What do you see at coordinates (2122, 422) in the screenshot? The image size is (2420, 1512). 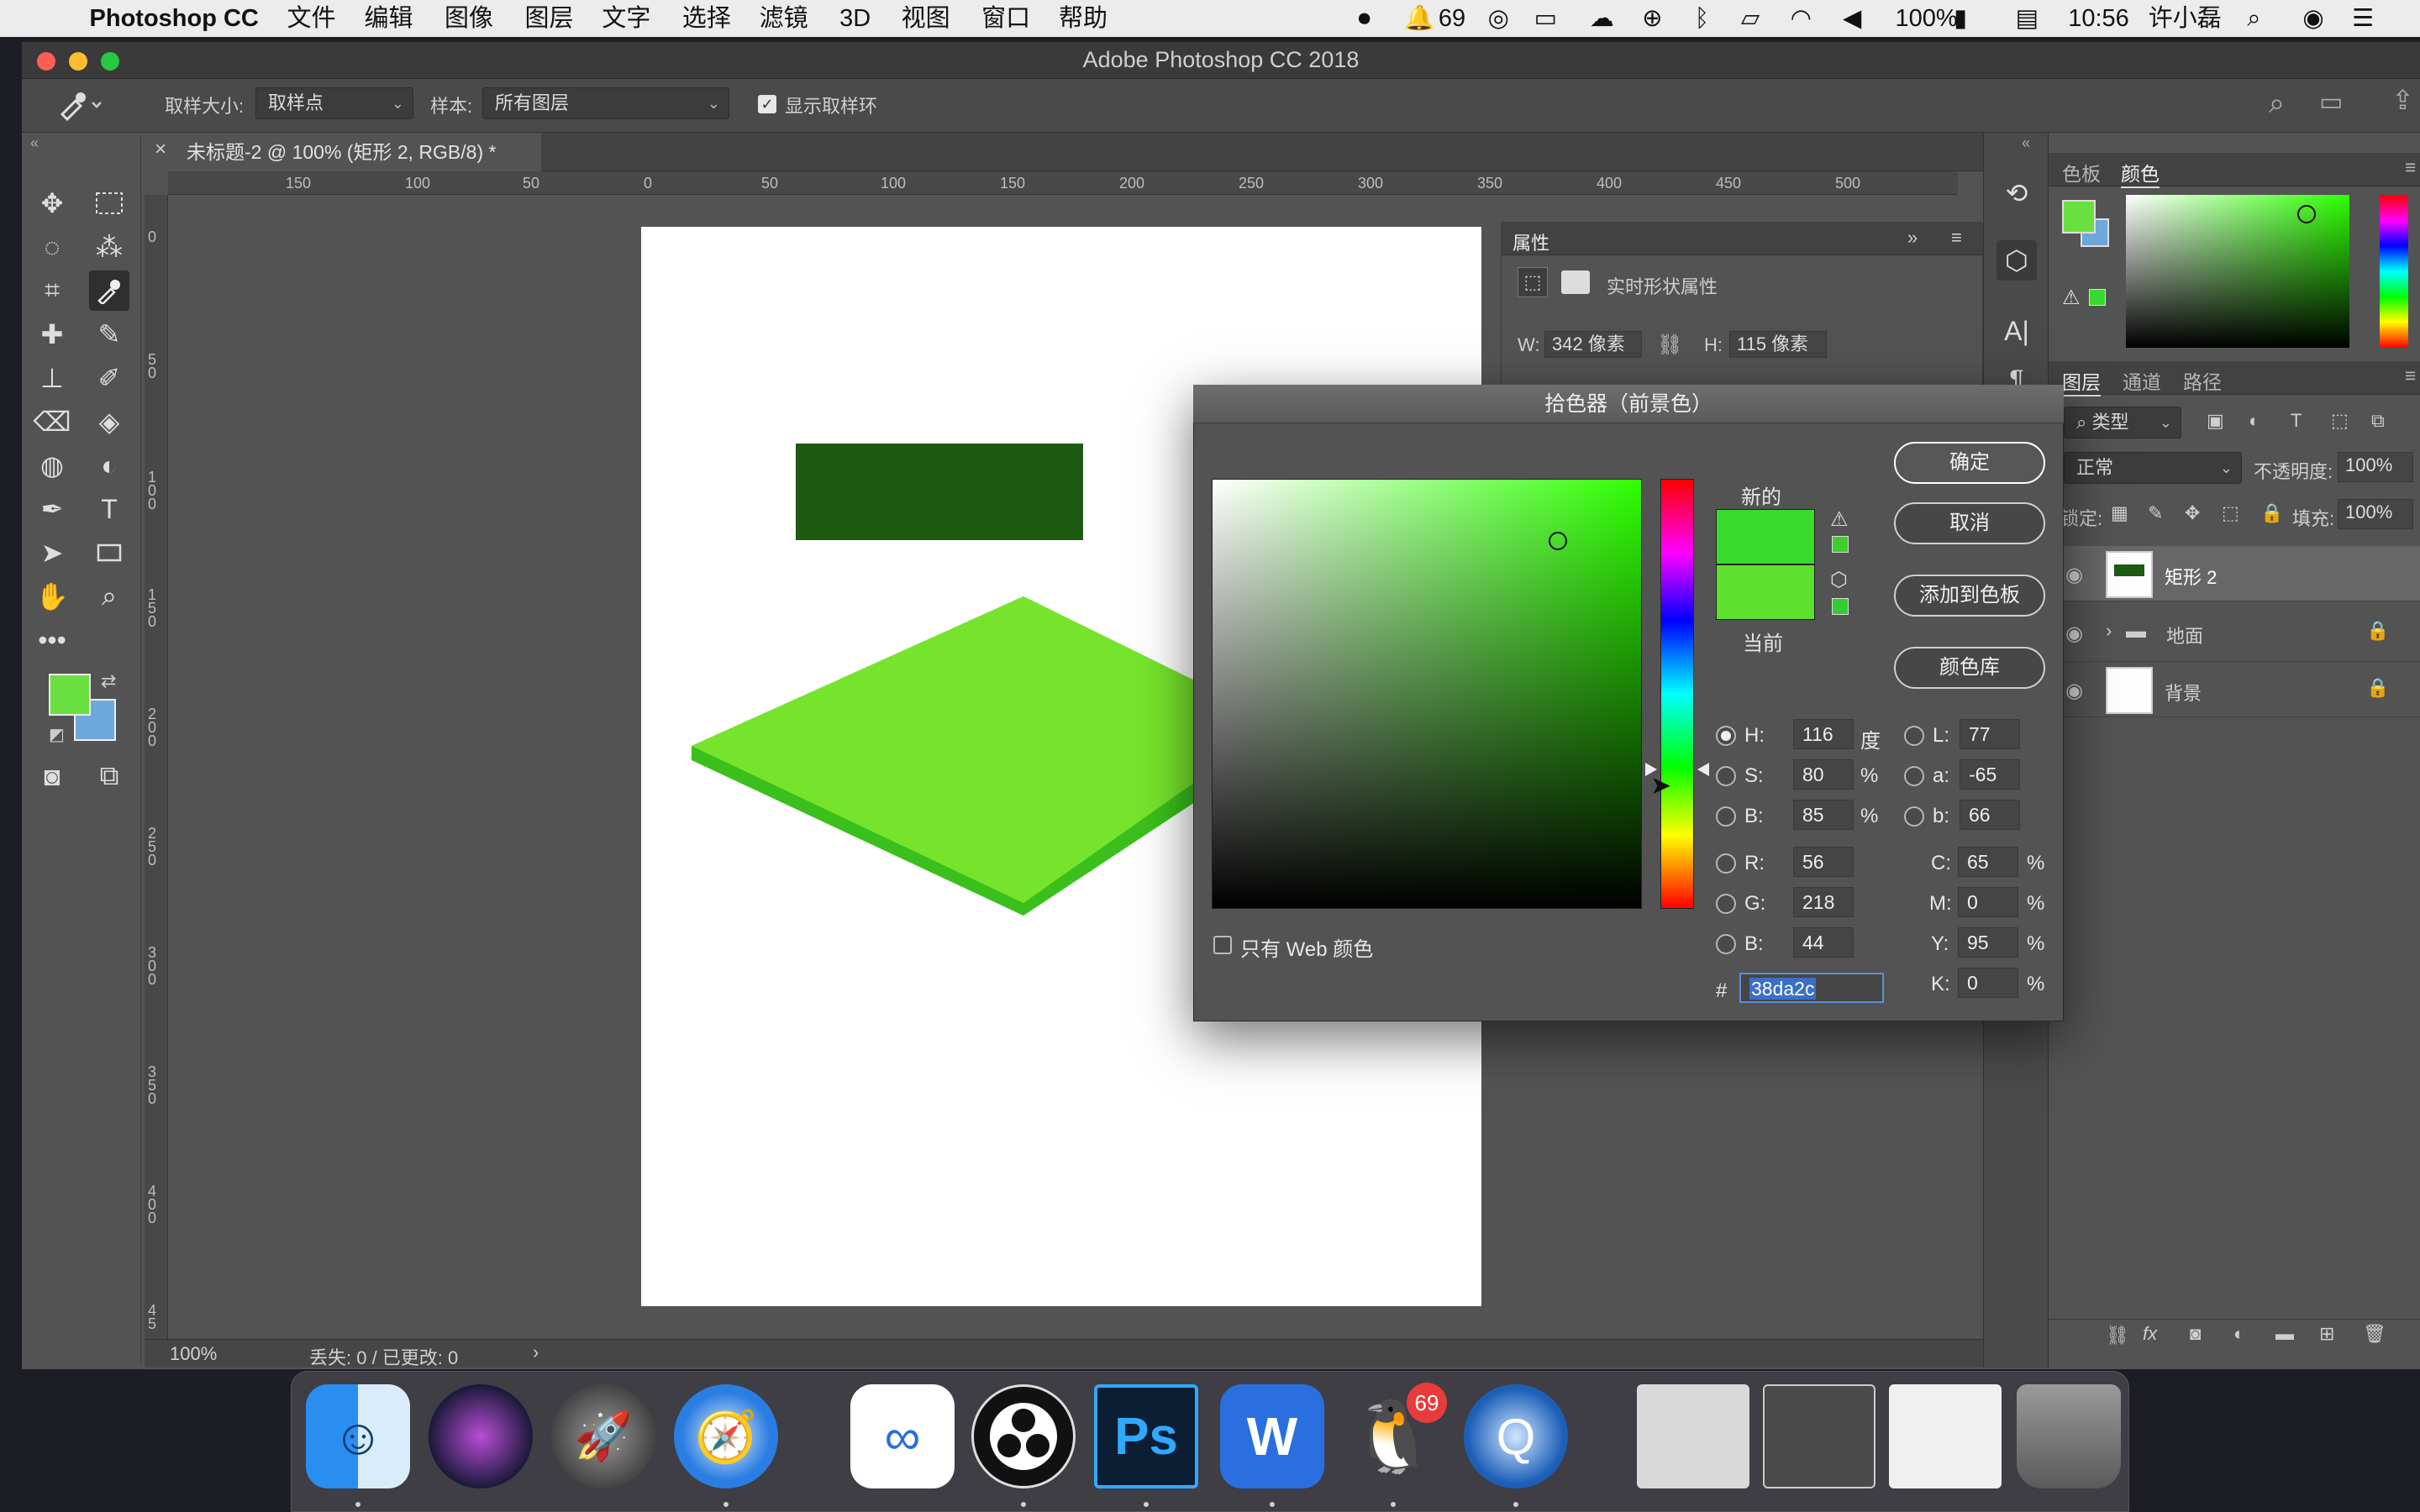 I see `layer-kind-filter: ⌕ 类型 ⌄` at bounding box center [2122, 422].